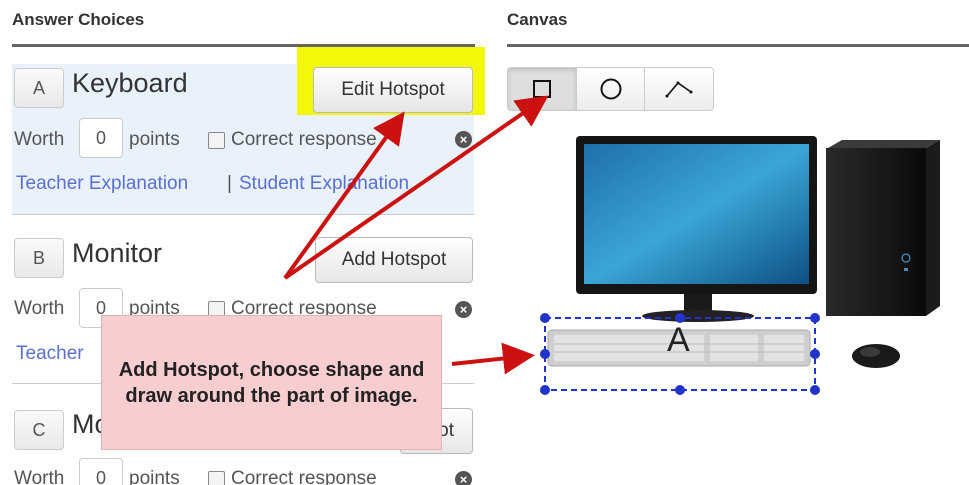 The image size is (969, 485). I want to click on arrow-to-rectangle-tool, so click(416, 187).